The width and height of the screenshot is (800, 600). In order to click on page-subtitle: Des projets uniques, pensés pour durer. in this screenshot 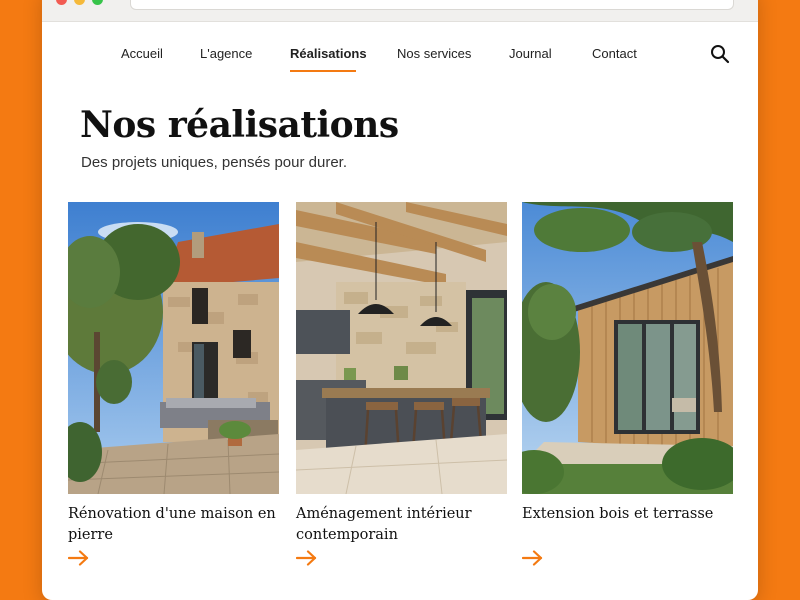, I will do `click(214, 162)`.